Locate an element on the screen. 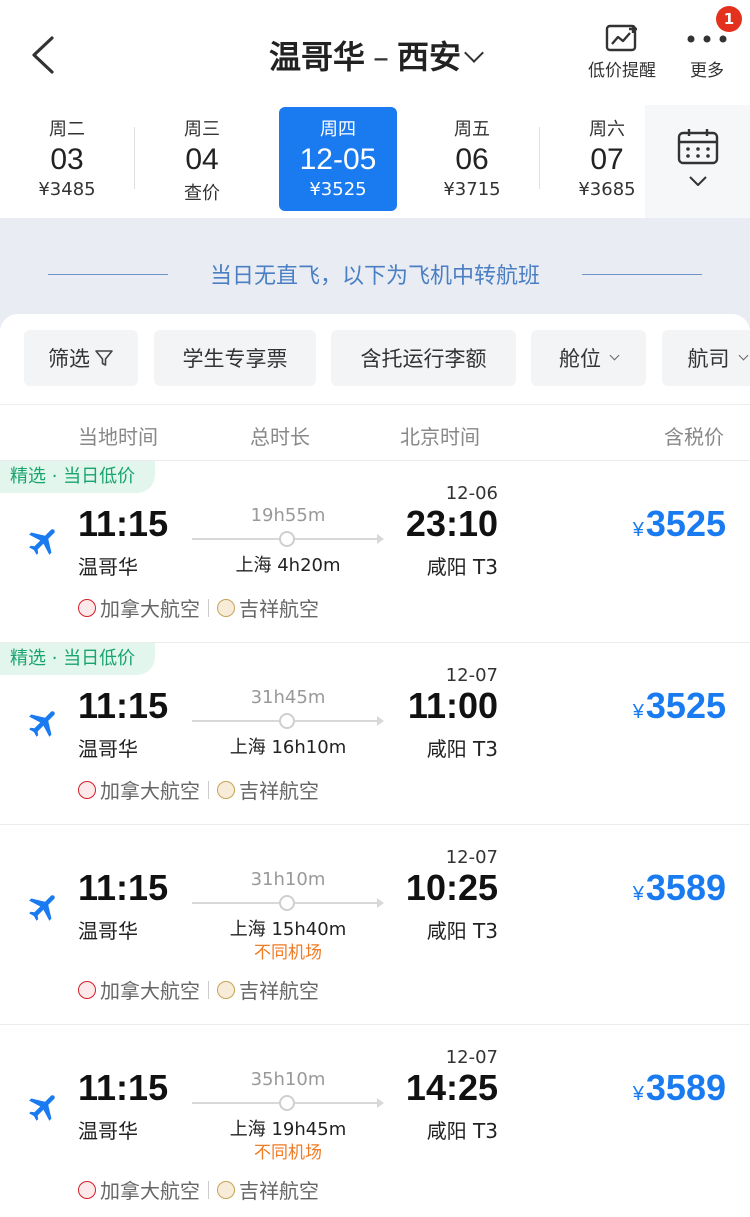 This screenshot has width=750, height=1217. date-tab: 周二 03 ¥3485 is located at coordinates (67, 159).